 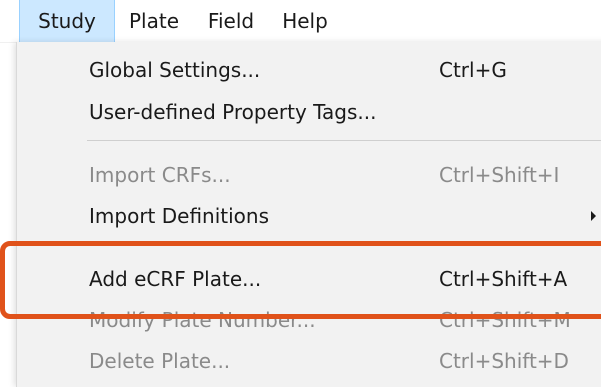 I want to click on menu-item-modify-plate-number: Modify Plate Number... Ctrl+Shift+M, so click(x=309, y=320).